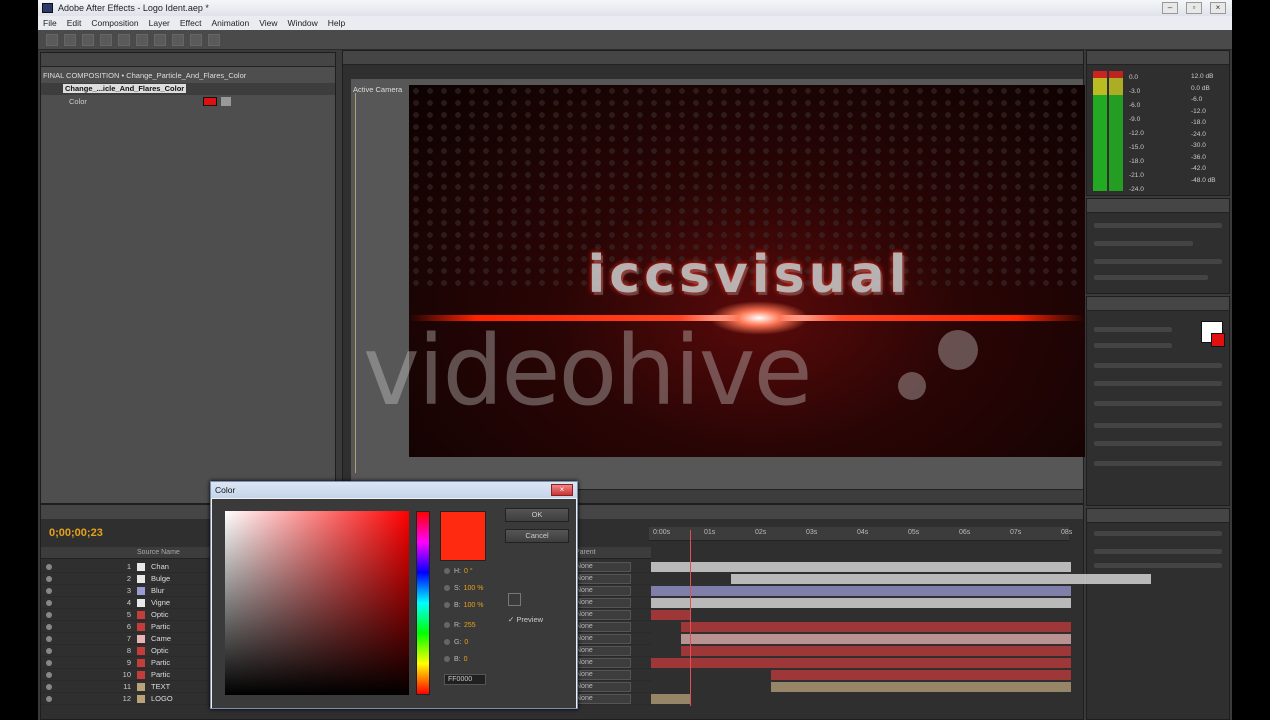 The image size is (1270, 720). I want to click on saturation-brightness-field, so click(317, 603).